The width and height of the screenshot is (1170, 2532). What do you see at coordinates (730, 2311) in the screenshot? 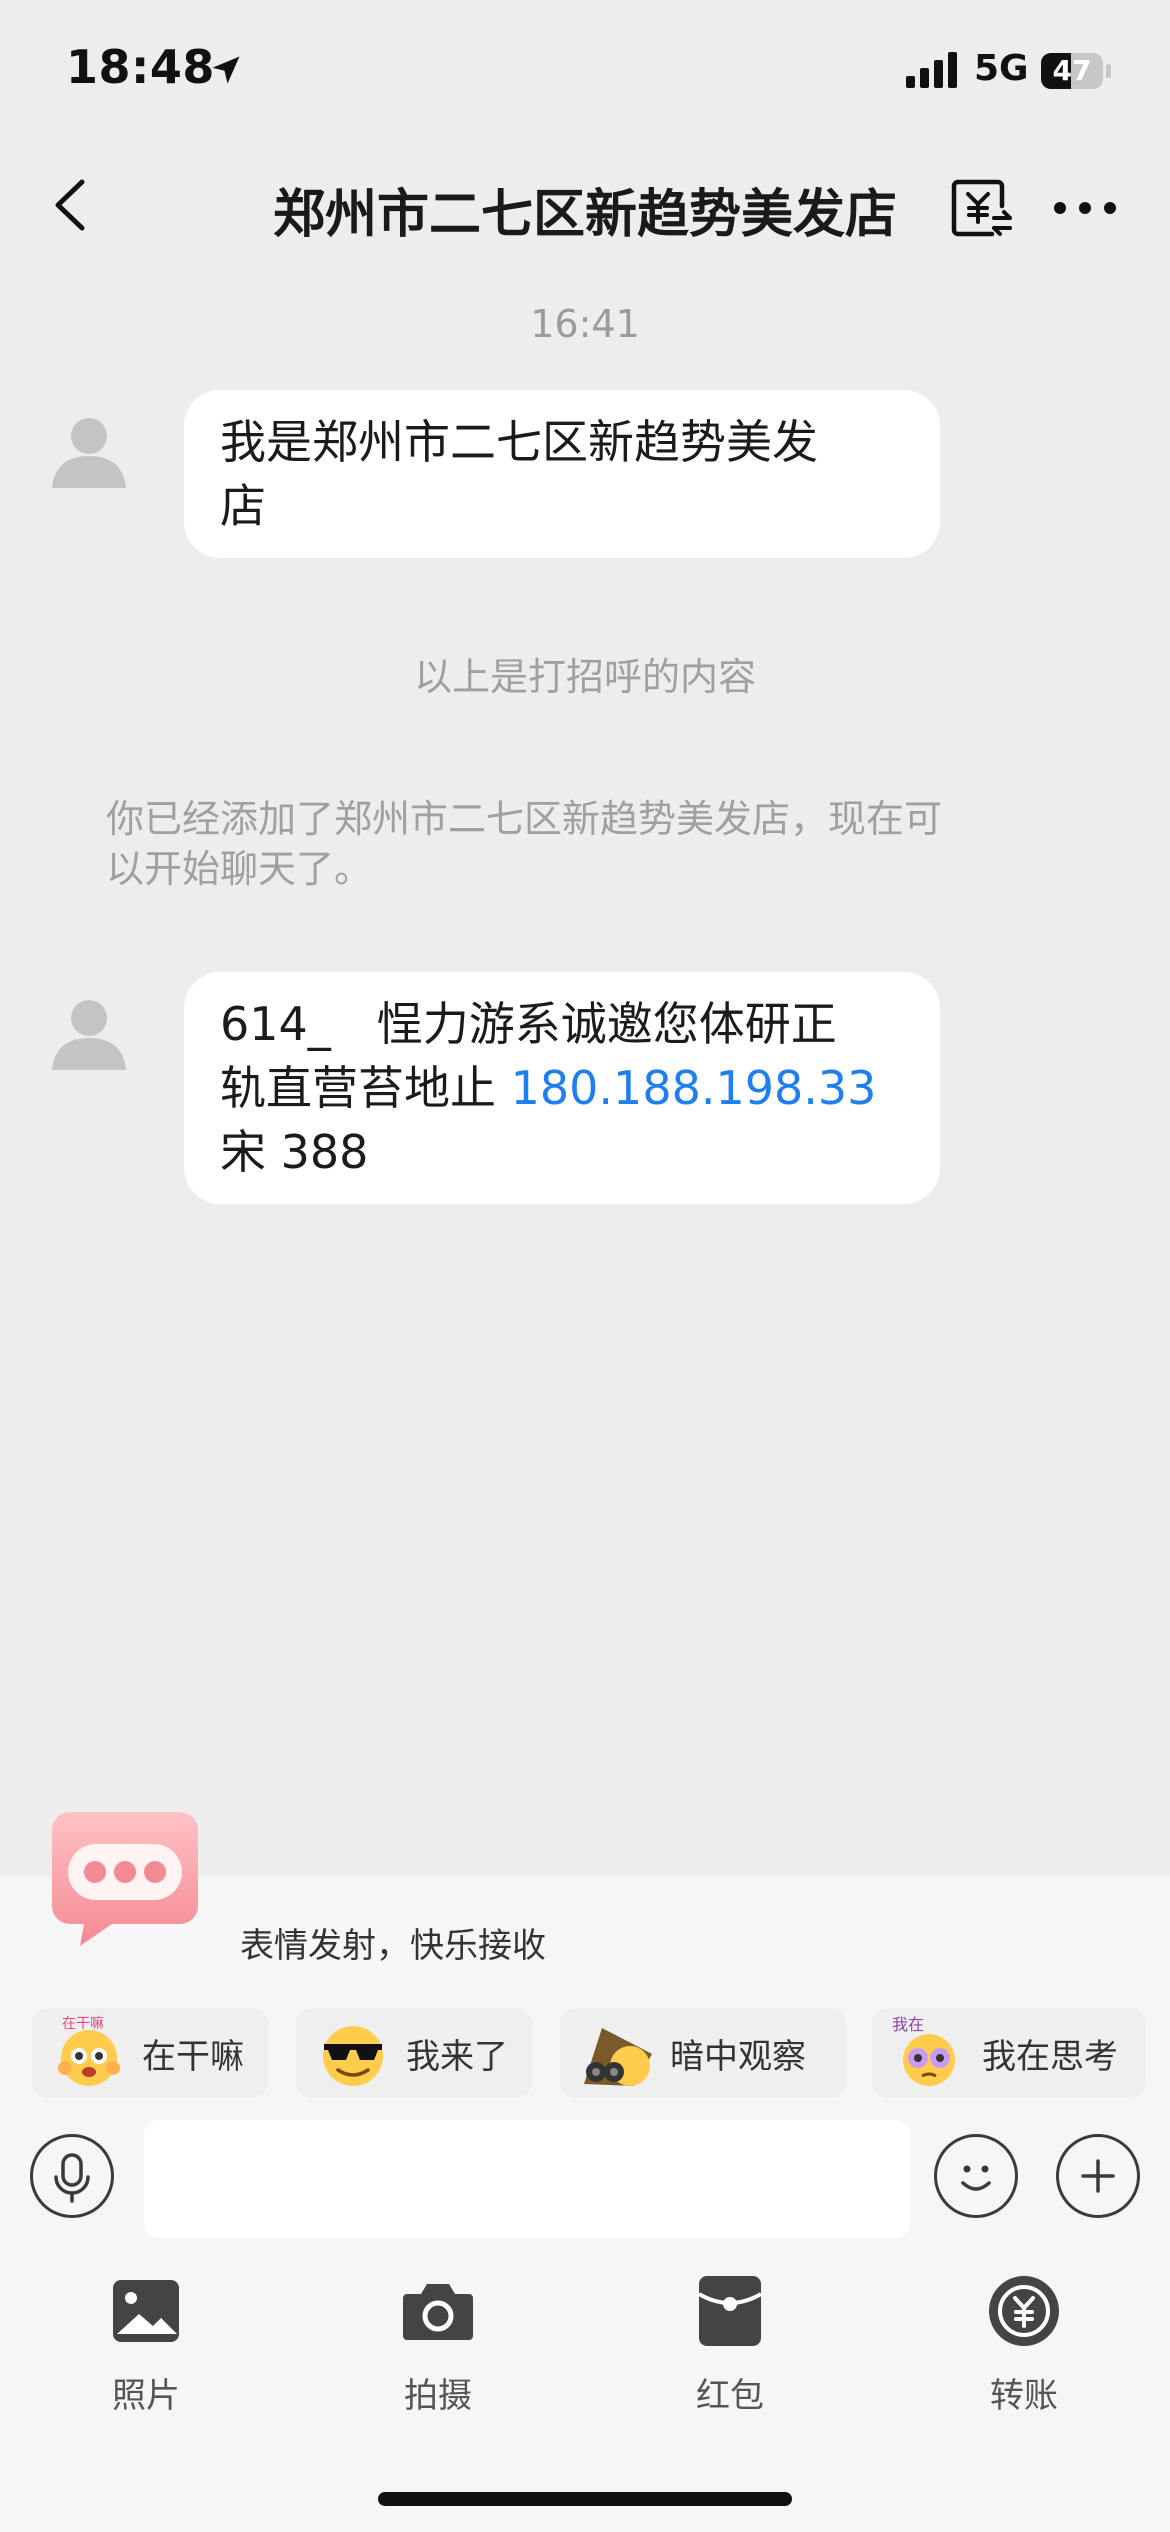
I see `red-packet-icon` at bounding box center [730, 2311].